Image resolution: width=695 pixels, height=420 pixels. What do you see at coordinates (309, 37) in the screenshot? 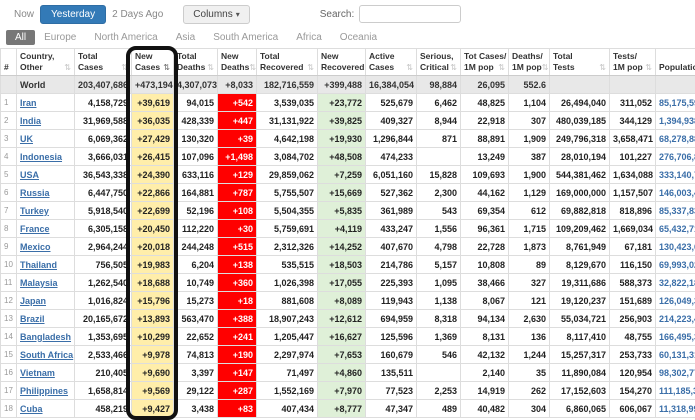
I see `tab-africa: Africa` at bounding box center [309, 37].